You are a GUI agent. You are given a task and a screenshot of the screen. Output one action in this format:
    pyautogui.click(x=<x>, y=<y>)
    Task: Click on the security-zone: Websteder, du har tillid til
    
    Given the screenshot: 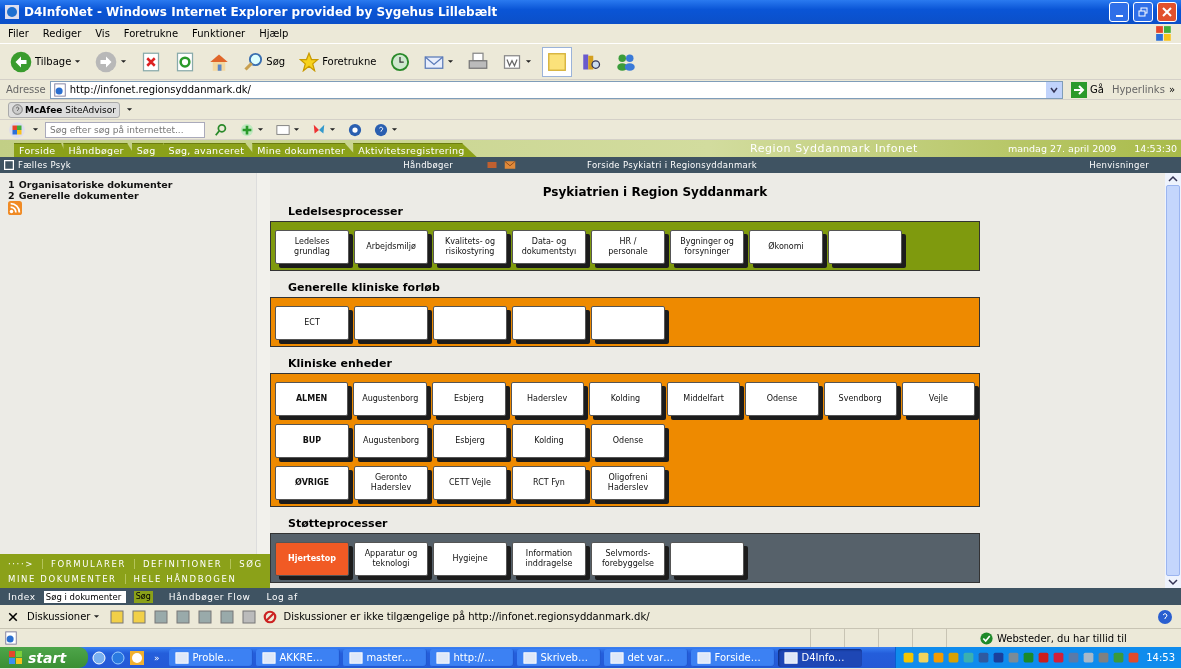 What is the action you would take?
    pyautogui.click(x=1062, y=638)
    